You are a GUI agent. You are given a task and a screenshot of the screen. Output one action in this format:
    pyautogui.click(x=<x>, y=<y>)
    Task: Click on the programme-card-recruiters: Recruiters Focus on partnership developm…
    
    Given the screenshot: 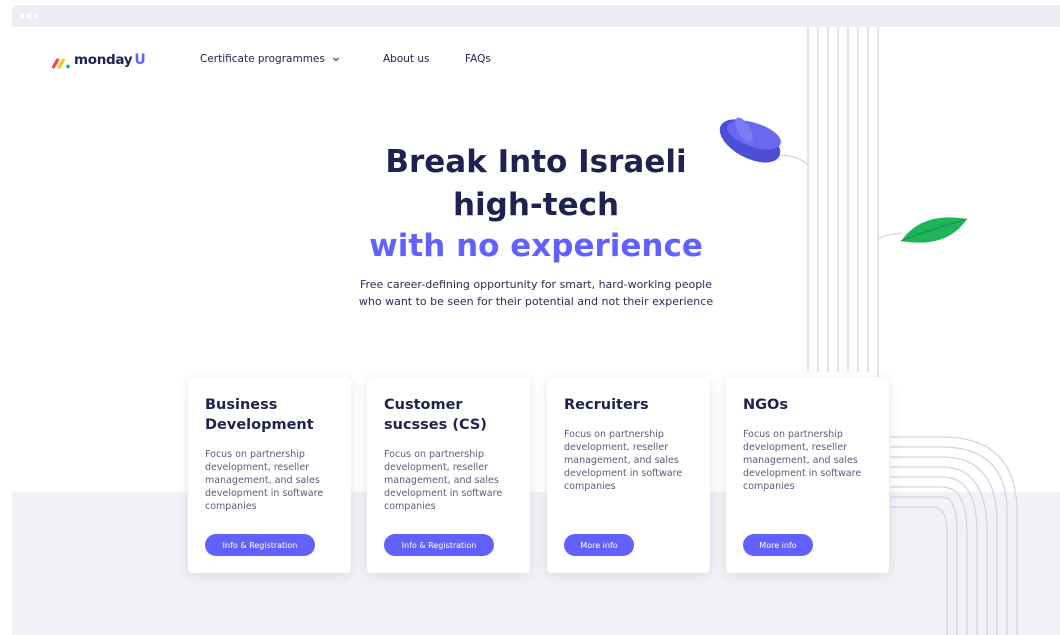 What is the action you would take?
    pyautogui.click(x=628, y=475)
    